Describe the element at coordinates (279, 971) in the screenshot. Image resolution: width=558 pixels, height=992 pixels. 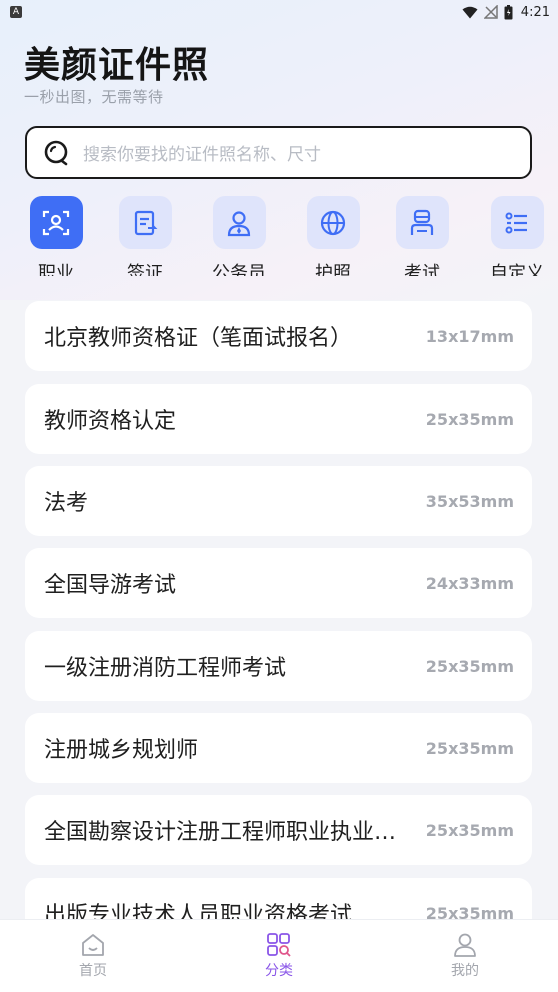
I see `tab-label: 分类` at that location.